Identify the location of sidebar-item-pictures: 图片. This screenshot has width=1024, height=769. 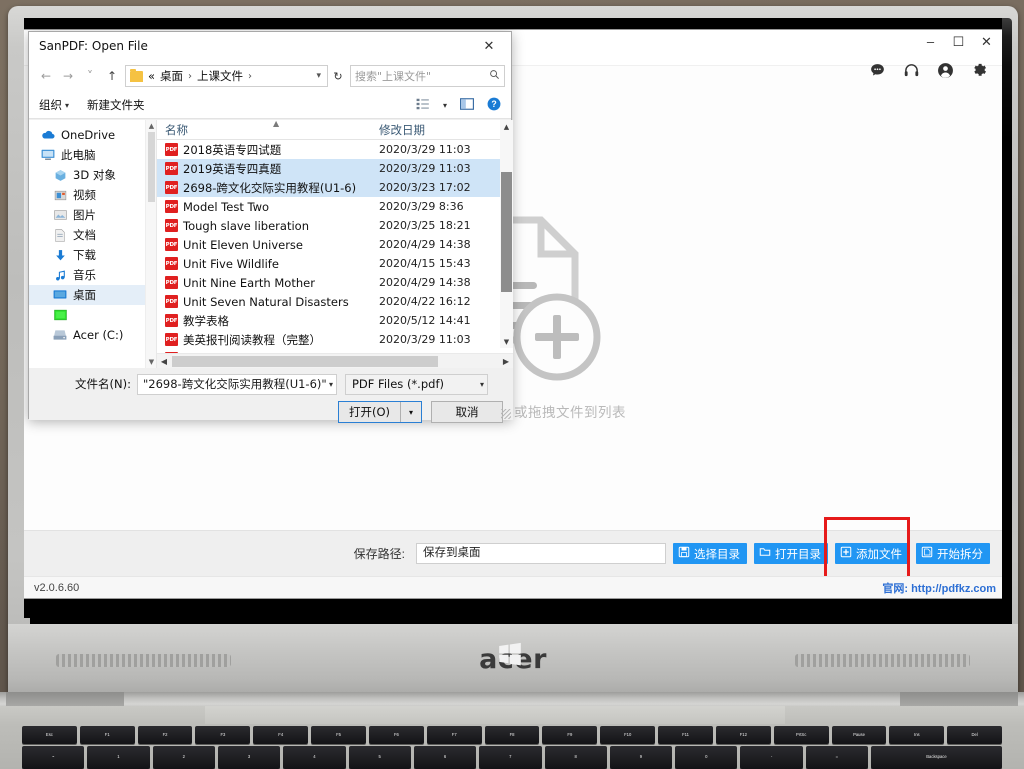
(92, 215).